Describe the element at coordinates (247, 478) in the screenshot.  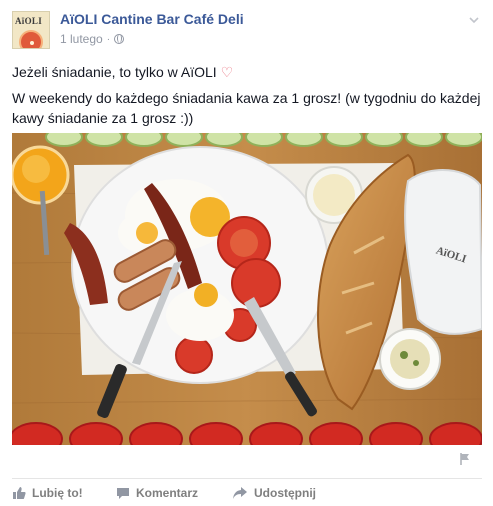
I see `actions-divider` at that location.